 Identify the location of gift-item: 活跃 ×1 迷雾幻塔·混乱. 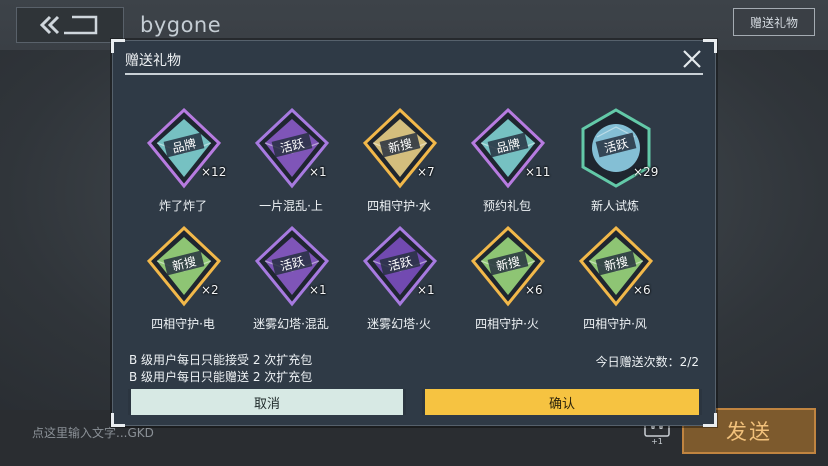
(291, 280).